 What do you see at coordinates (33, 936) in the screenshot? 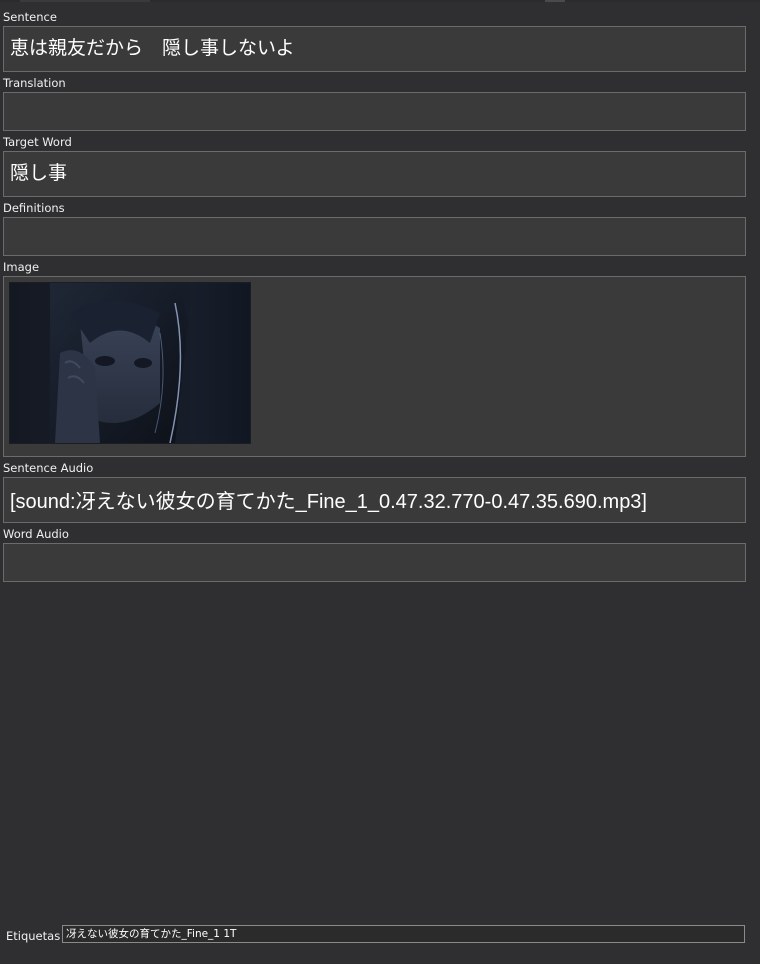
I see `tags-label: Etiquetas` at bounding box center [33, 936].